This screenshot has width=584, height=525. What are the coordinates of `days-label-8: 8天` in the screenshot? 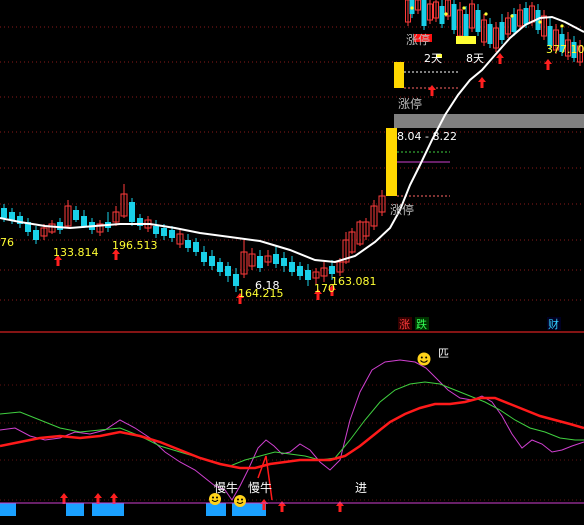 It's located at (475, 58).